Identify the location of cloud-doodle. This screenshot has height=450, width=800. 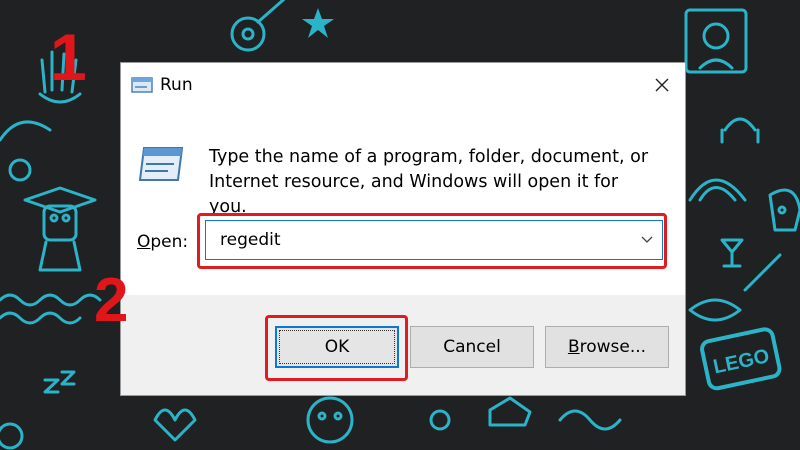
(26, 131).